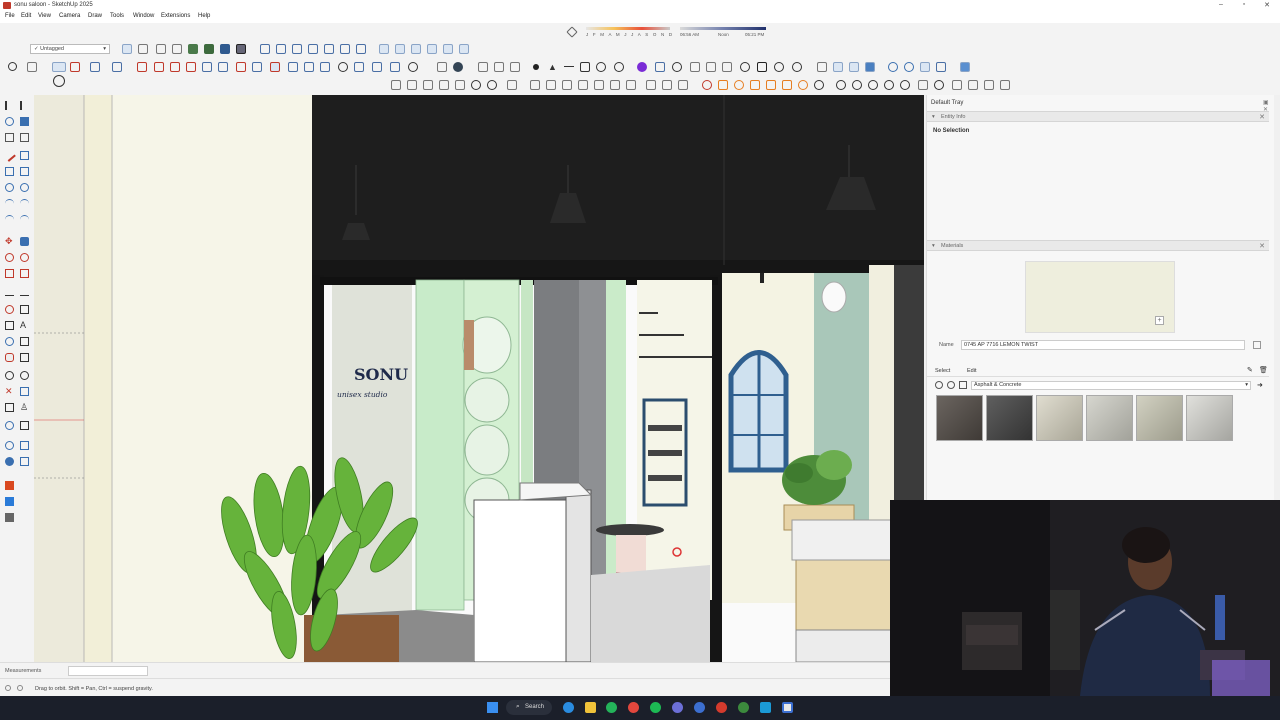  I want to click on look-around-icon, so click(515, 67).